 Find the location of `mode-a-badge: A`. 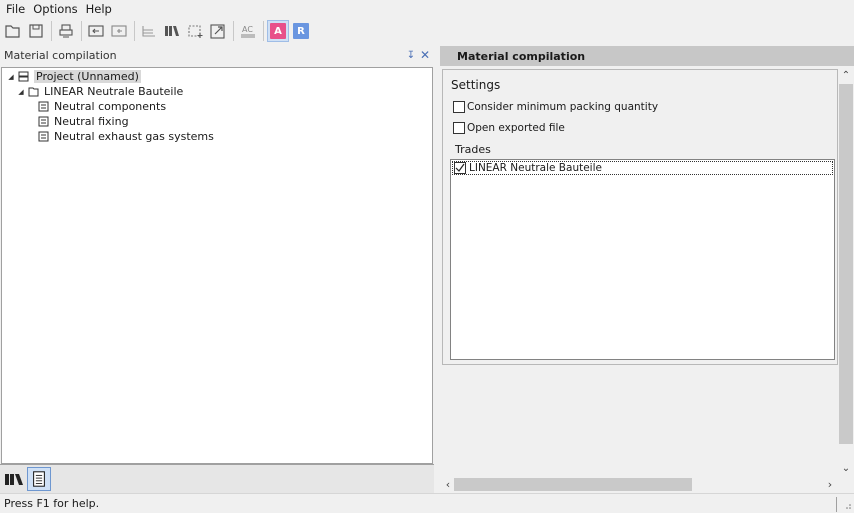

mode-a-badge: A is located at coordinates (278, 31).